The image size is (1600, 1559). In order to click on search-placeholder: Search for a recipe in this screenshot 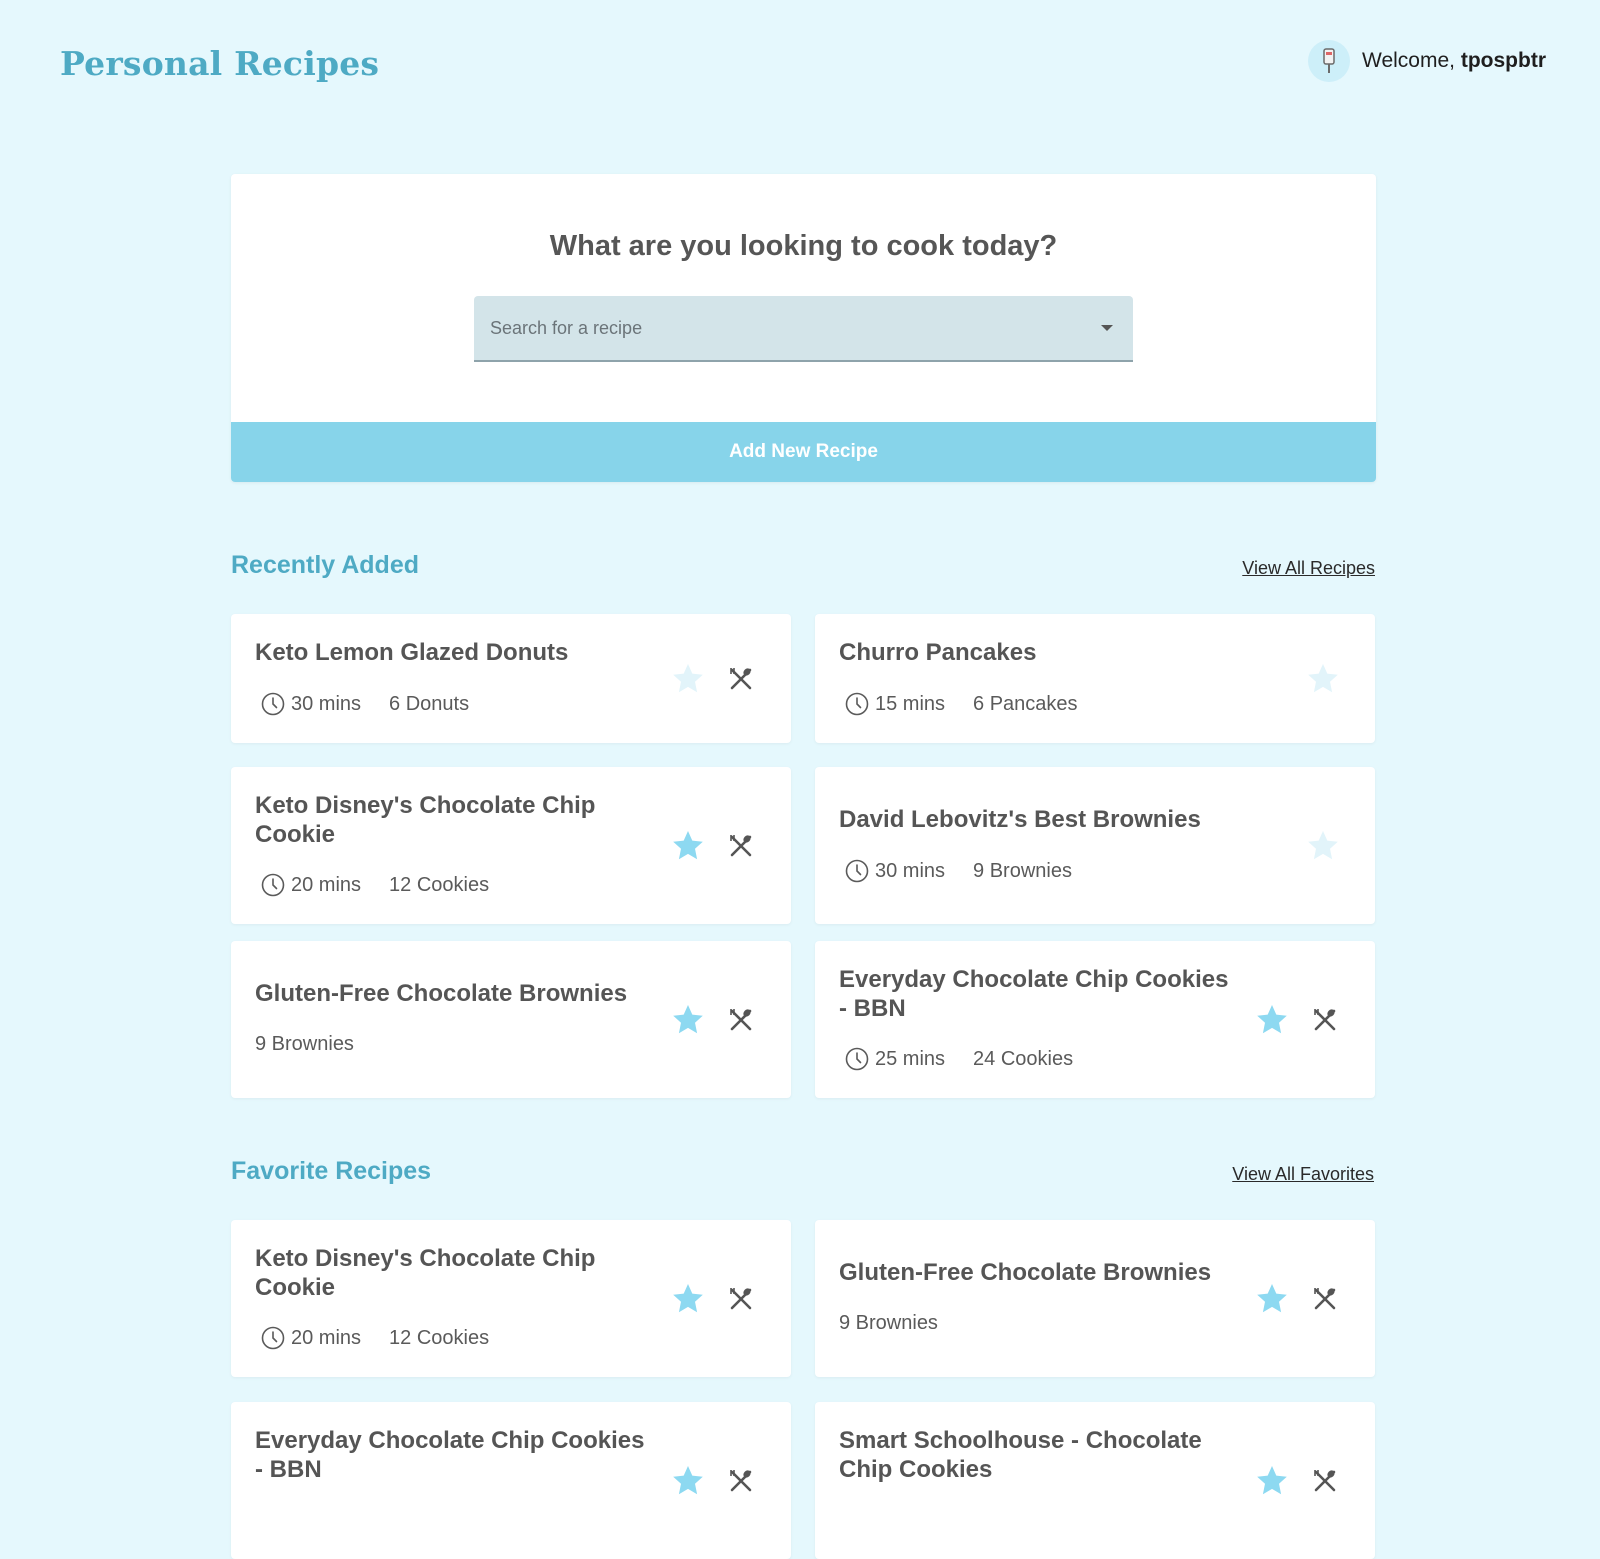, I will do `click(566, 327)`.